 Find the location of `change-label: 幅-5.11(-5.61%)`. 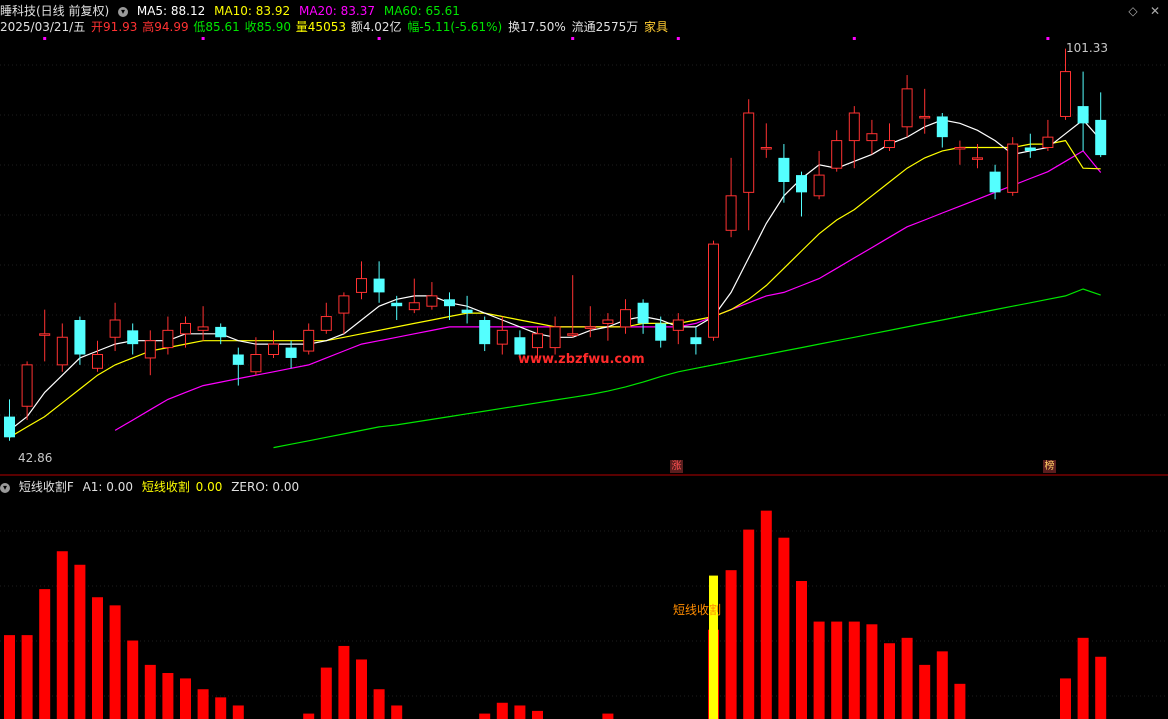

change-label: 幅-5.11(-5.61%) is located at coordinates (455, 27).